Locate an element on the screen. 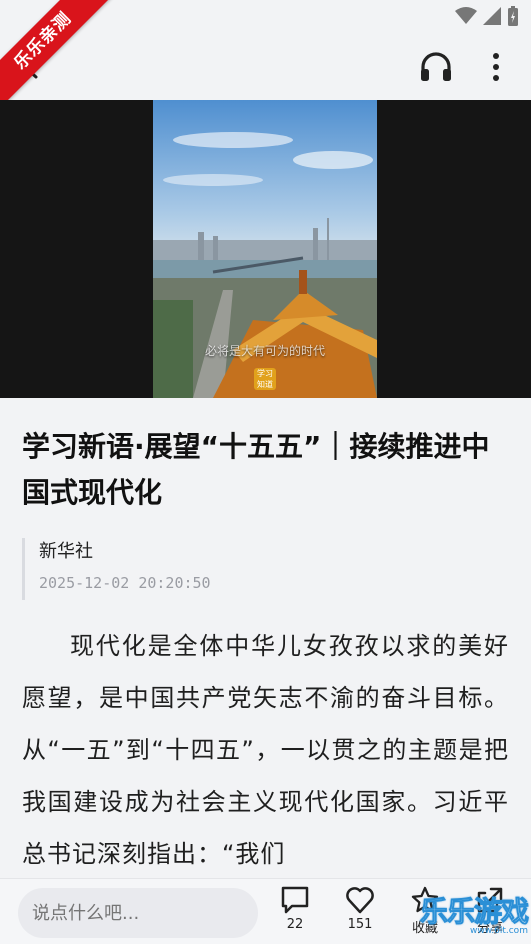 The width and height of the screenshot is (531, 944). more-vertical-icon is located at coordinates (496, 67).